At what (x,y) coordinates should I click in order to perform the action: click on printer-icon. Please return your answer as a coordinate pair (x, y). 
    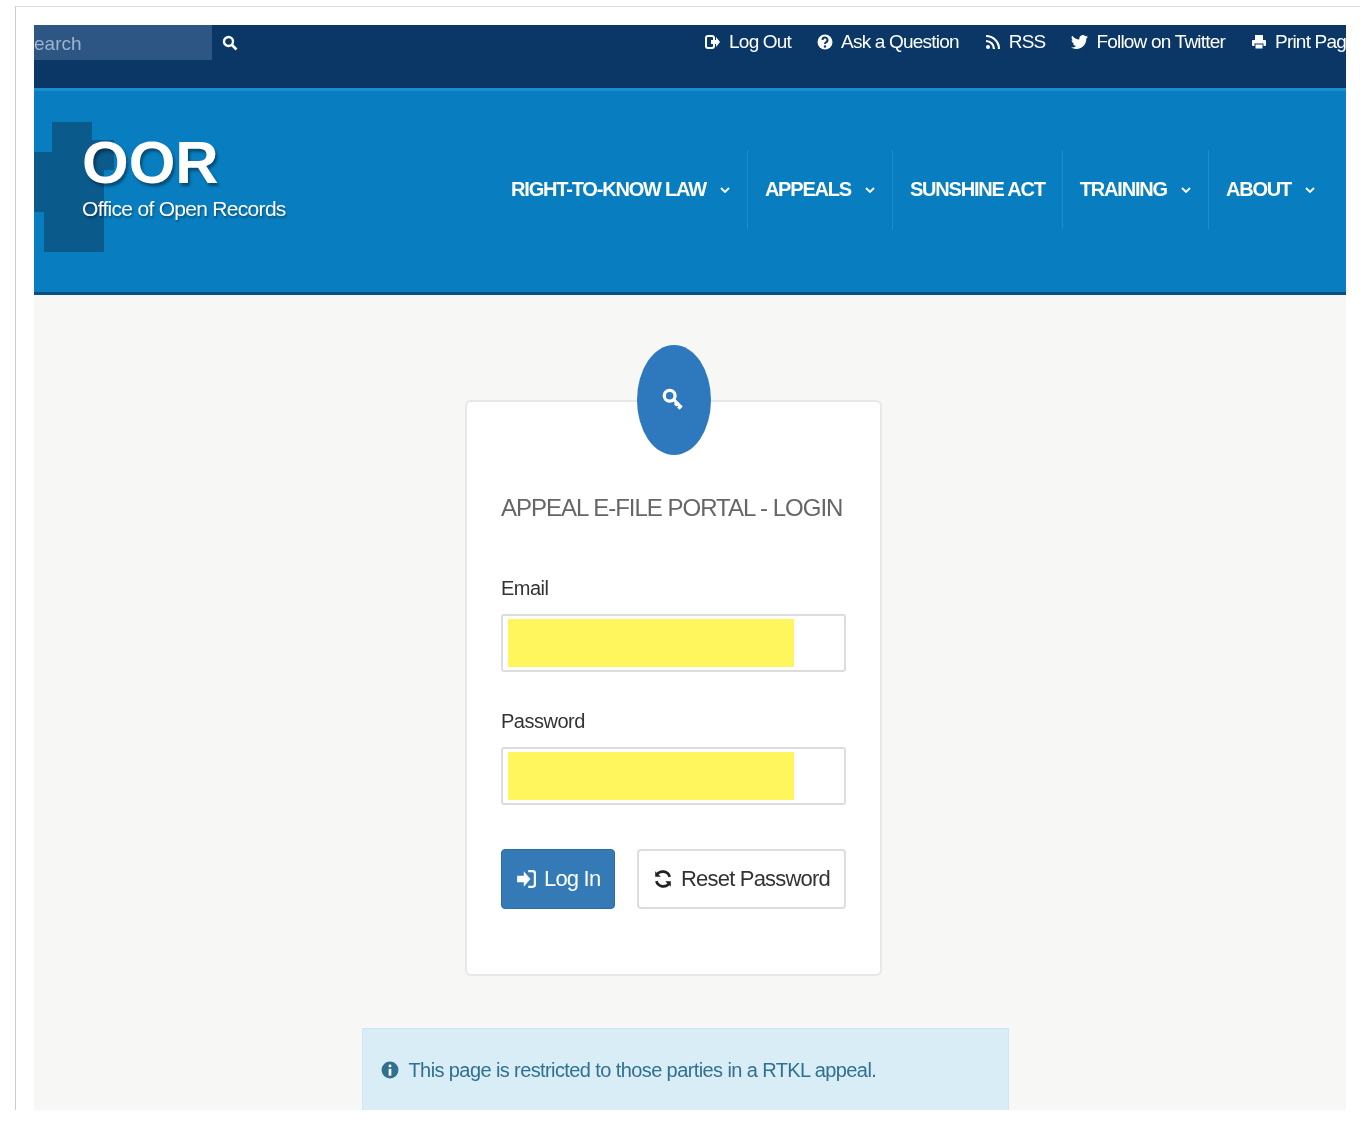
    Looking at the image, I should click on (1259, 42).